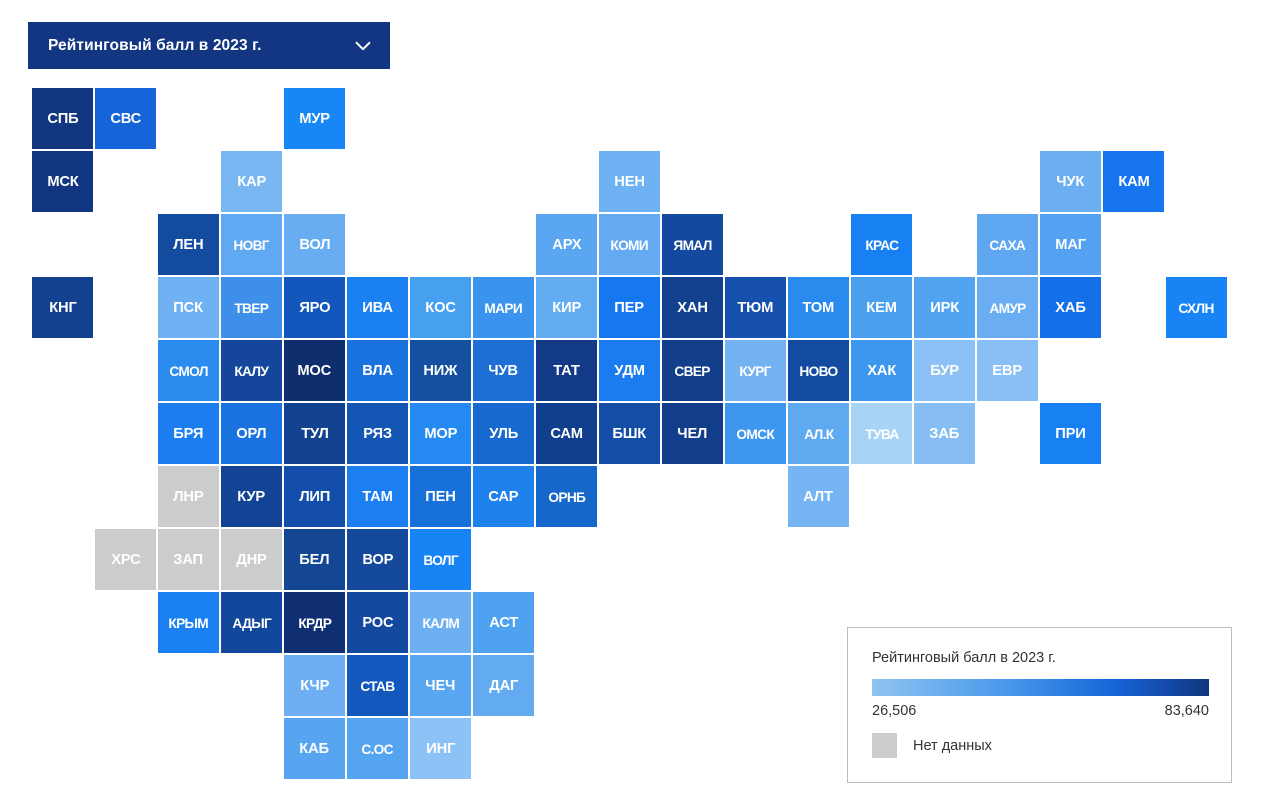  I want to click on region-tile: КРЫМ, so click(188, 622).